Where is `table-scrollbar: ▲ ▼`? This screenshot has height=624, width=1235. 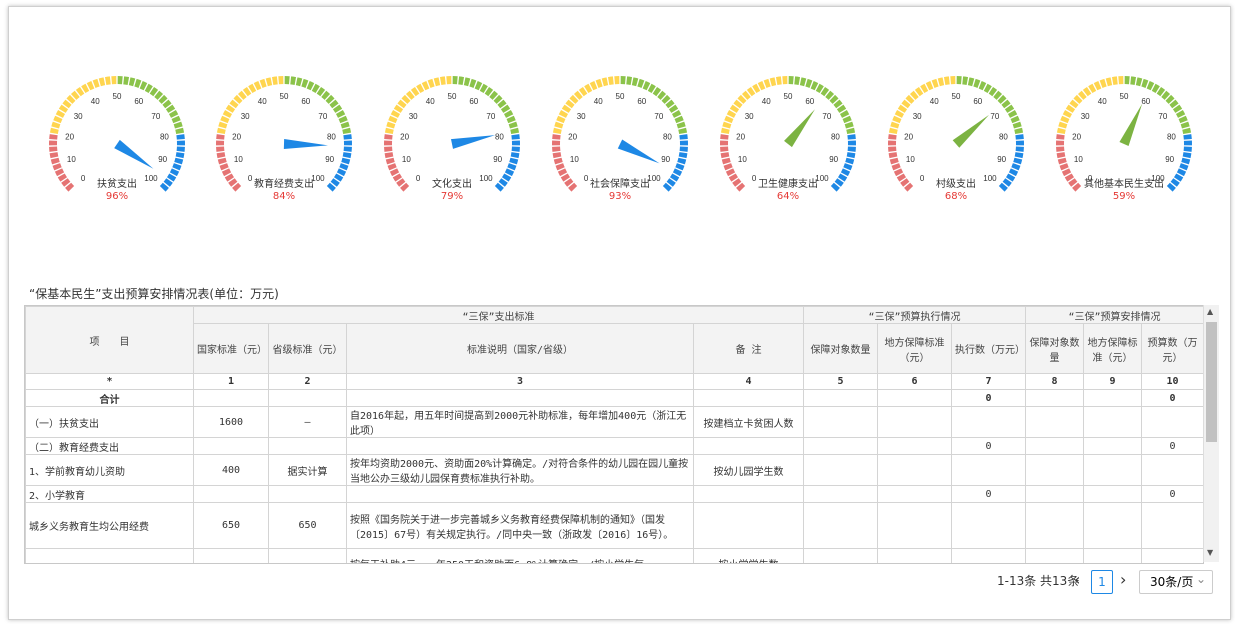
table-scrollbar: ▲ ▼ is located at coordinates (1211, 433).